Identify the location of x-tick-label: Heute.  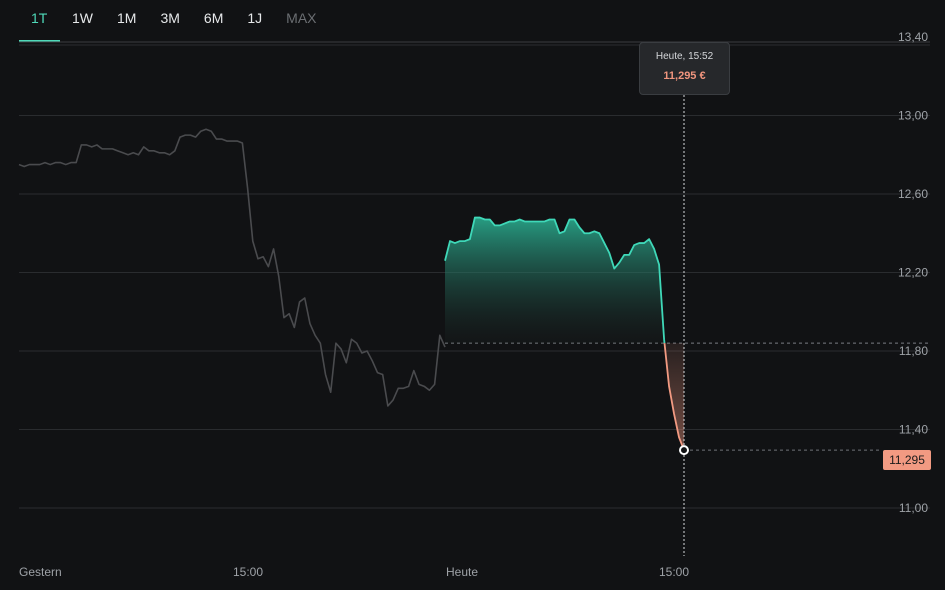
(462, 572).